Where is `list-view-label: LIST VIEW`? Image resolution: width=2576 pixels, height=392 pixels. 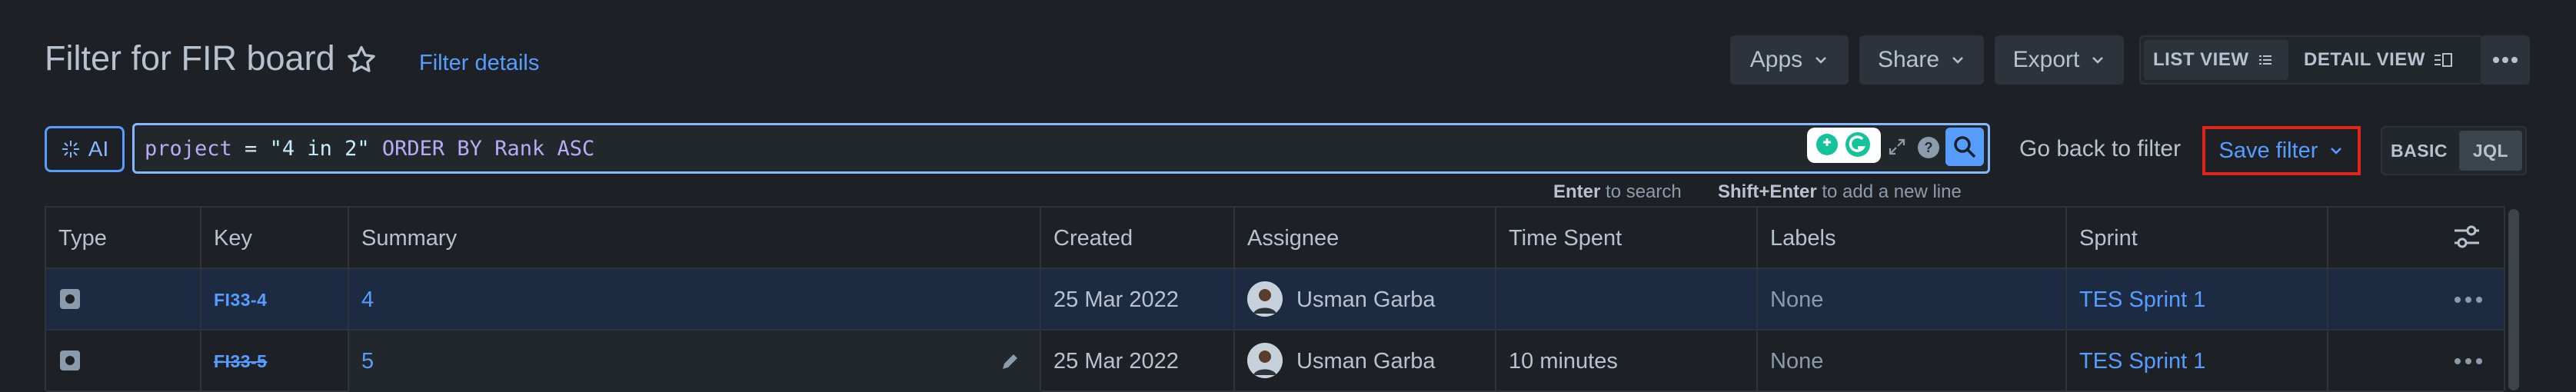 list-view-label: LIST VIEW is located at coordinates (2201, 59).